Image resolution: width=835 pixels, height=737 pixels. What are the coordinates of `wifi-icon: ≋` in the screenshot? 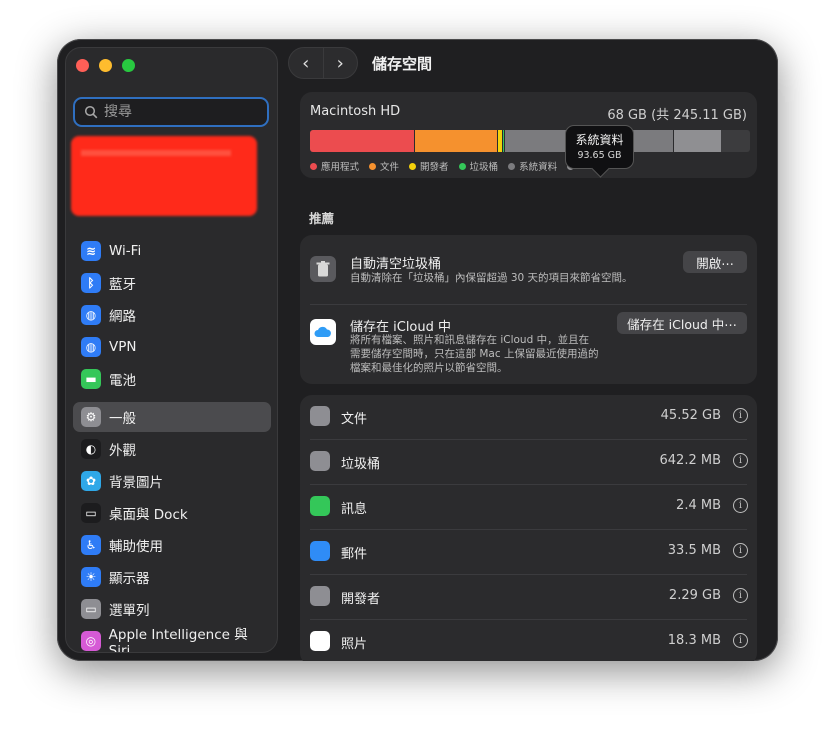 It's located at (91, 251).